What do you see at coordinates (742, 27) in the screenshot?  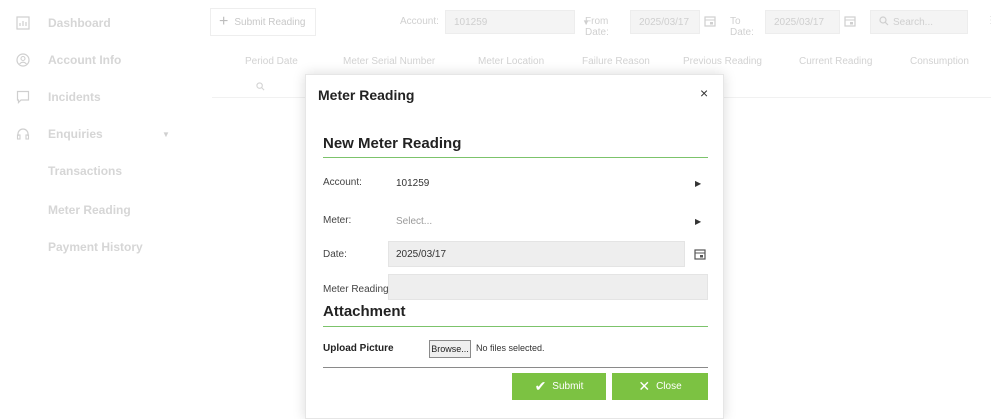 I see `to-date-label: To Date:` at bounding box center [742, 27].